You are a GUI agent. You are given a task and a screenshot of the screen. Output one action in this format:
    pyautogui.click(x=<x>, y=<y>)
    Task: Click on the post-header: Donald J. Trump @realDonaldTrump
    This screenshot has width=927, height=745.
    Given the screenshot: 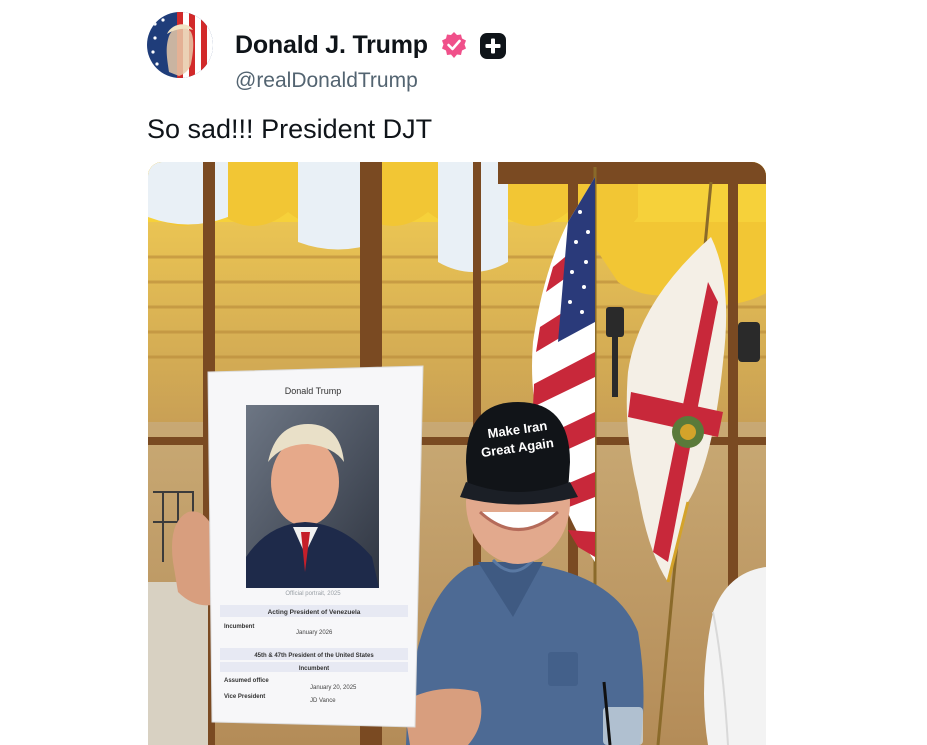 What is the action you would take?
    pyautogui.click(x=517, y=52)
    